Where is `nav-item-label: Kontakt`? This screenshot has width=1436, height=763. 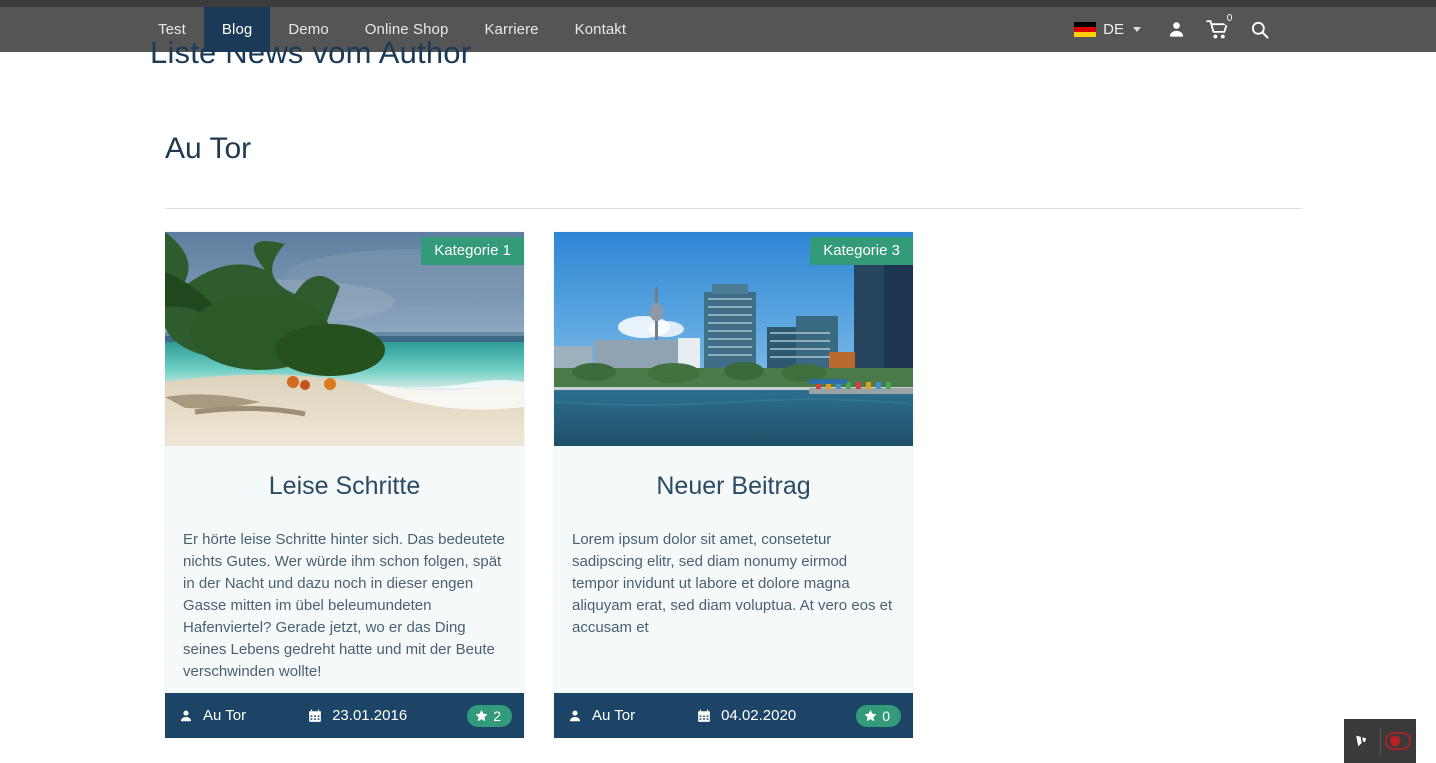 nav-item-label: Kontakt is located at coordinates (600, 29).